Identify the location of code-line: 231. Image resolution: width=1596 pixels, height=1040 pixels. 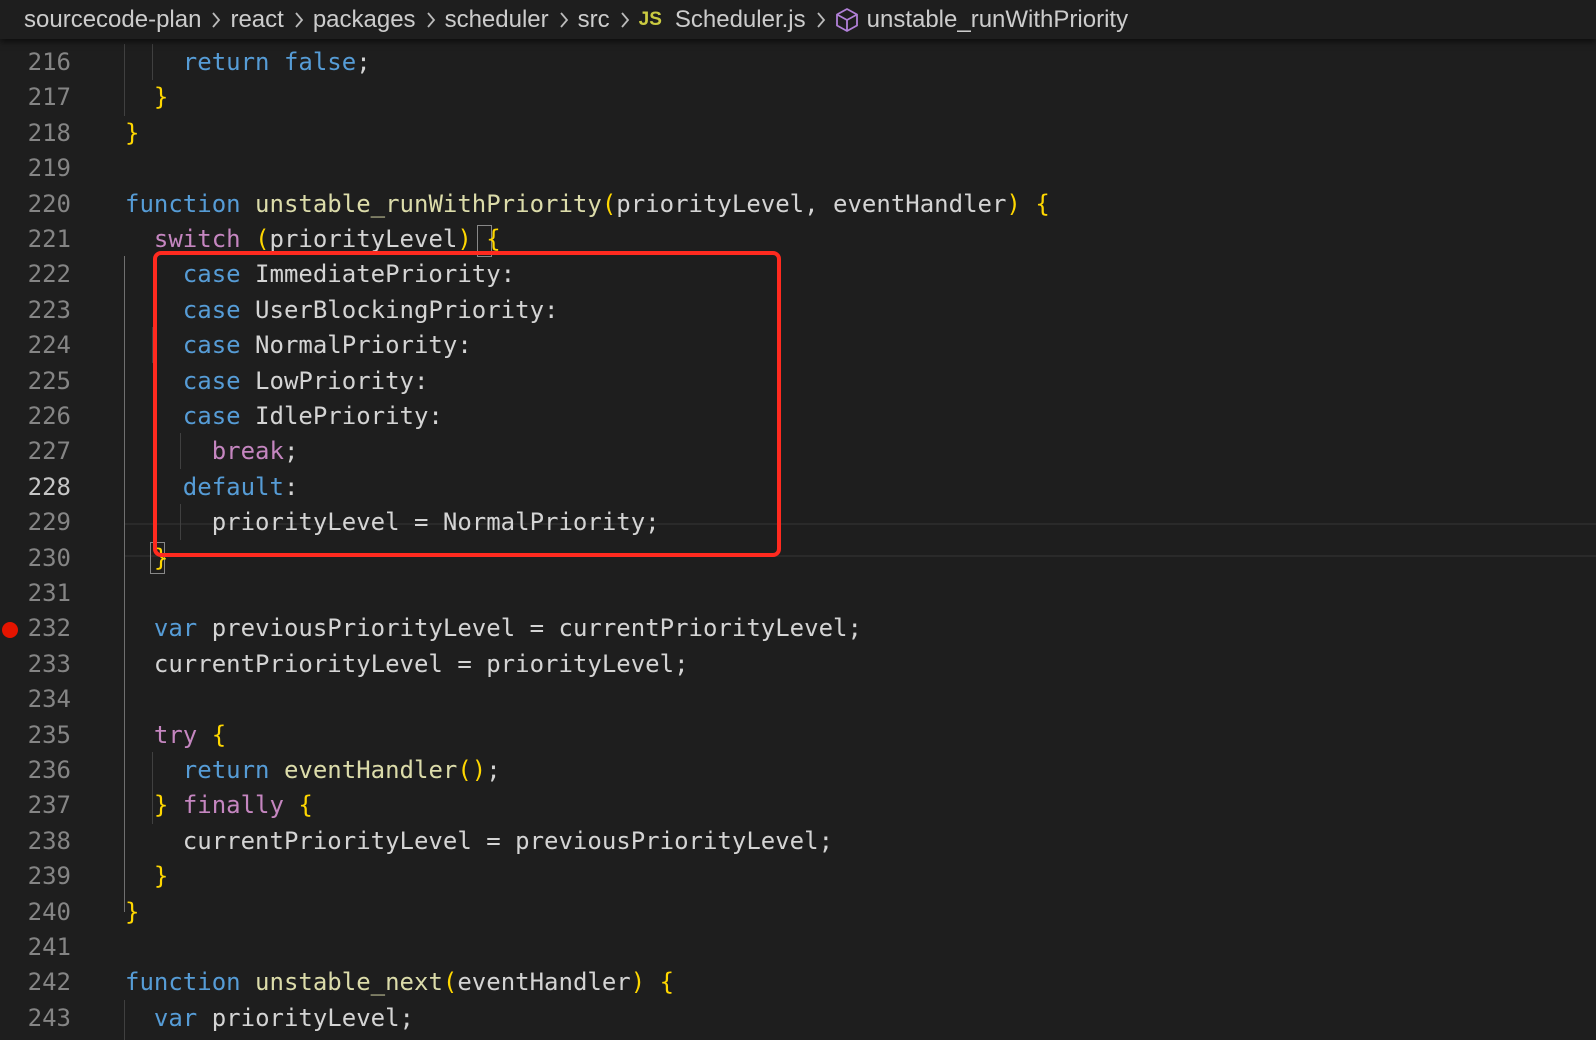
(798, 593).